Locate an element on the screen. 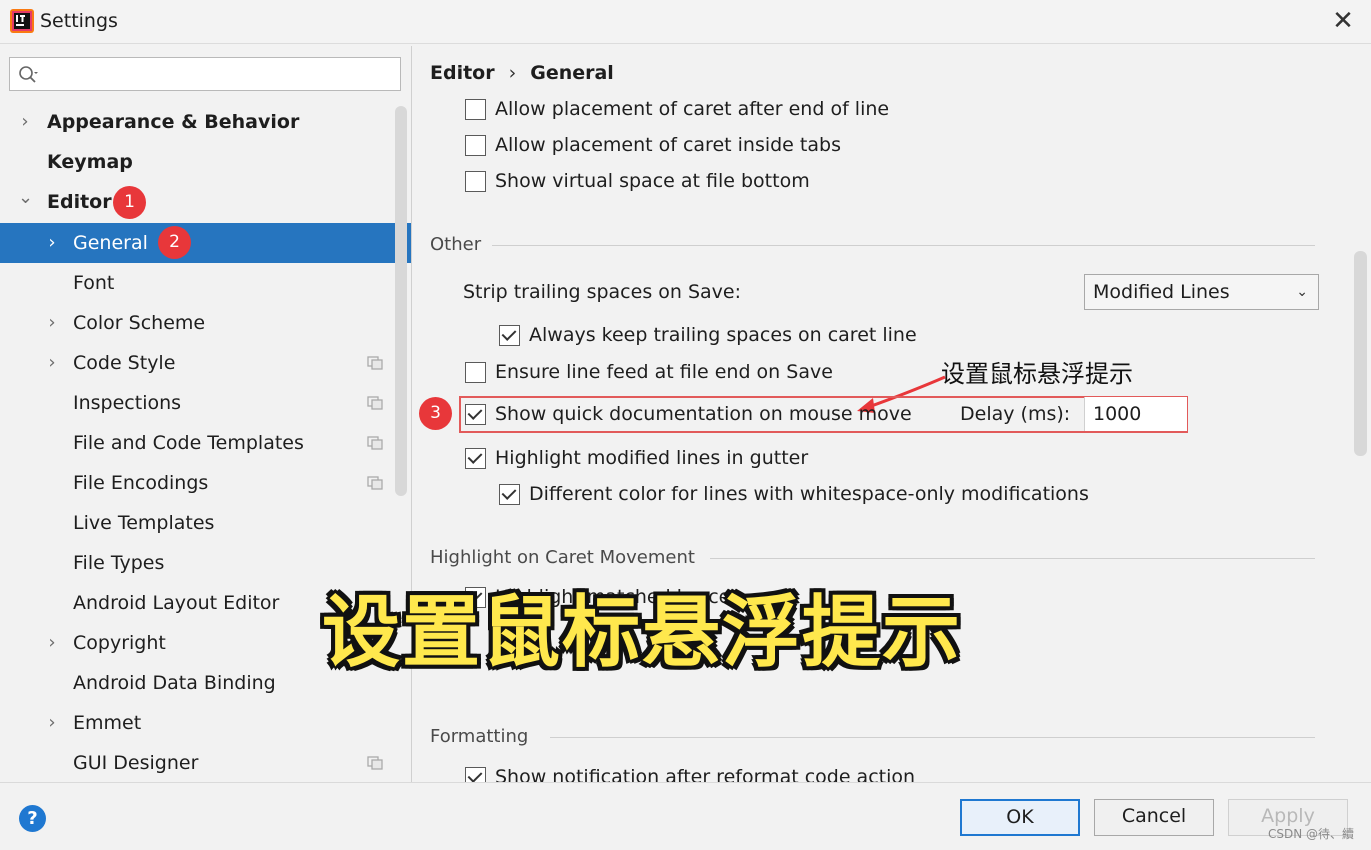 The image size is (1371, 850). breadcrumb-current: General is located at coordinates (572, 73).